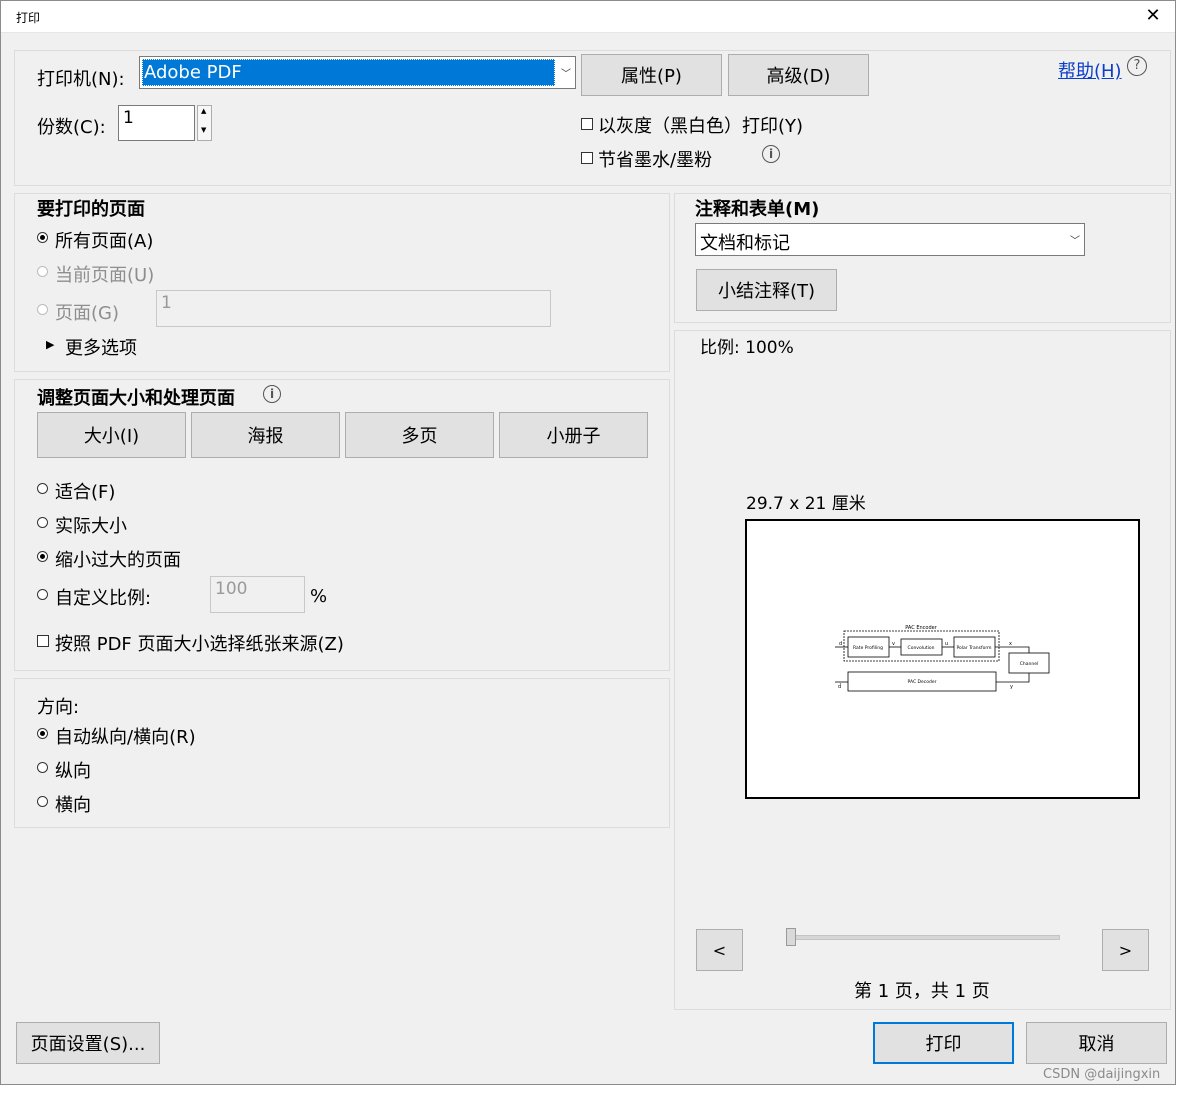 This screenshot has width=1184, height=1093. I want to click on rate-profiling-text: Rate Profiling, so click(868, 648).